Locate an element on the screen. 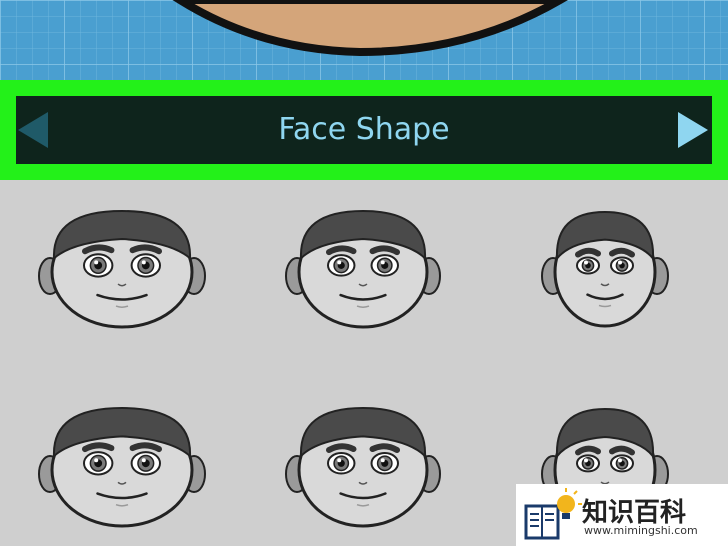 The height and width of the screenshot is (546, 728). book-bulb-logo-icon is located at coordinates (553, 514).